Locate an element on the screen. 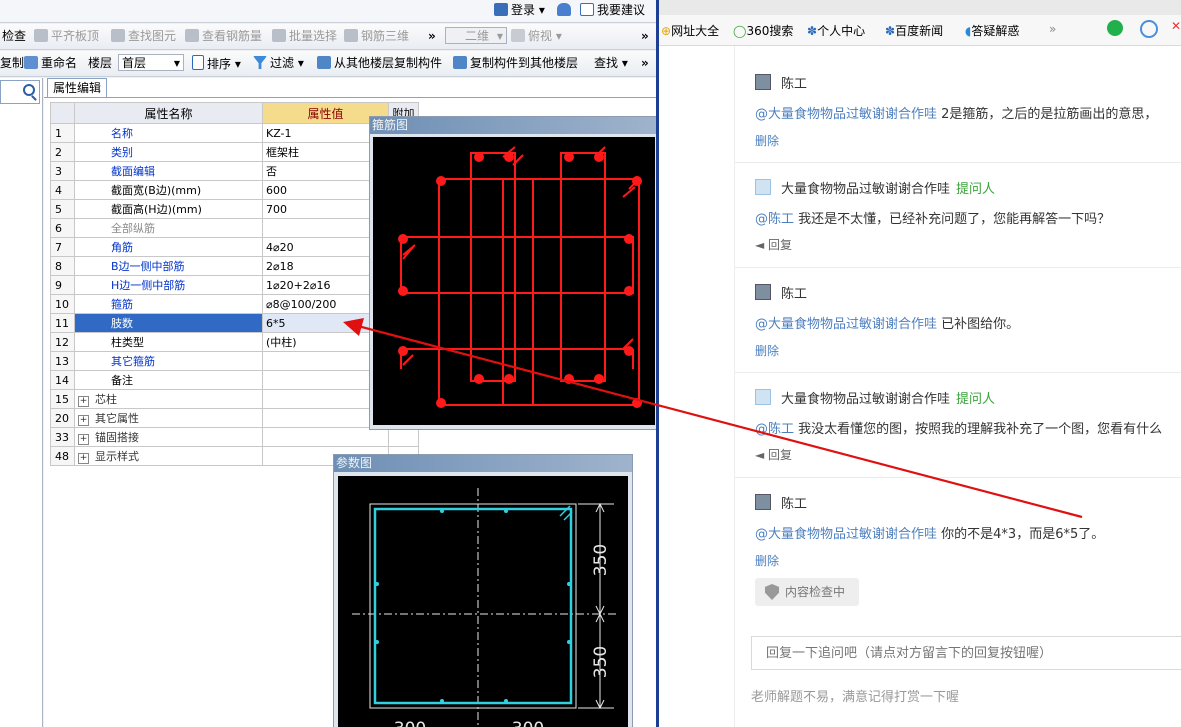 Image resolution: width=1181 pixels, height=727 pixels. comment-text: @大量食物物品过敏谢谢合作哇 已补图给你。 is located at coordinates (887, 322).